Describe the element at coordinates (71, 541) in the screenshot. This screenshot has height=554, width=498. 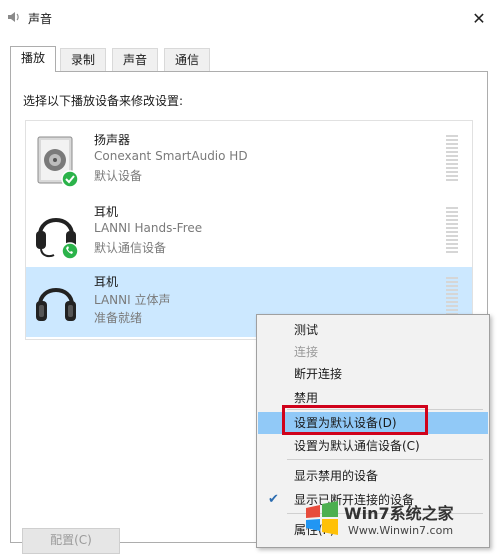
I see `configure-button: 配置(C)` at that location.